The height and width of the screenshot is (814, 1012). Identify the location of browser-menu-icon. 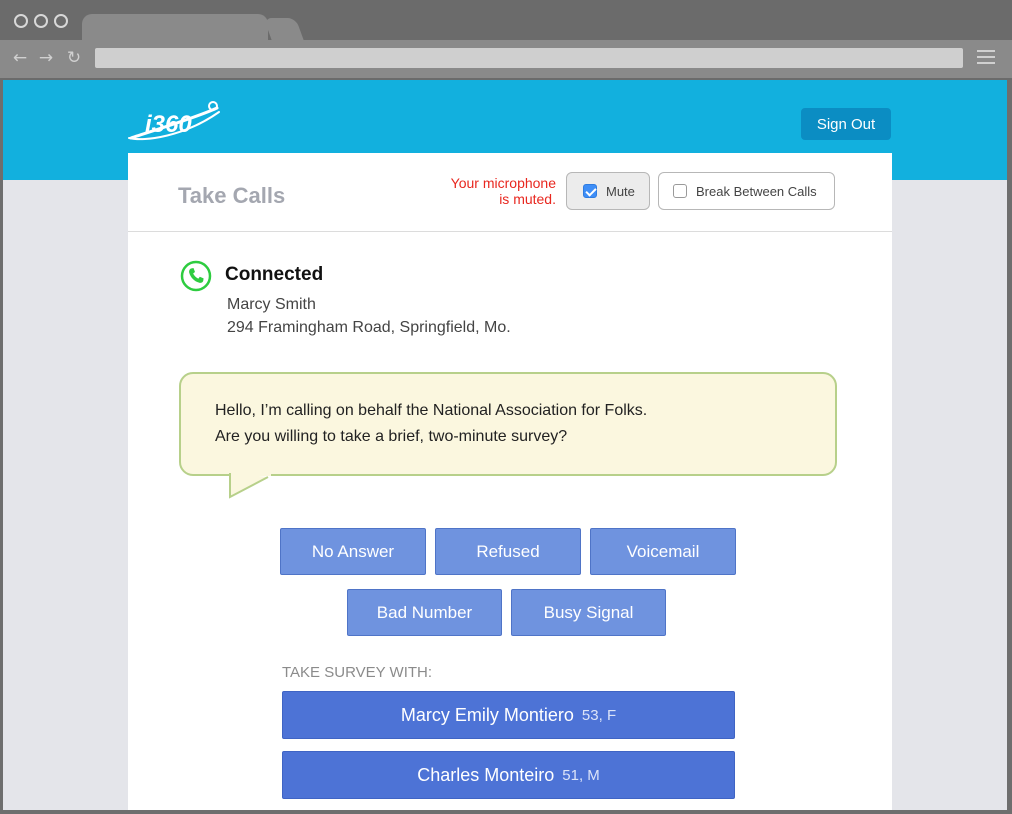
(986, 58).